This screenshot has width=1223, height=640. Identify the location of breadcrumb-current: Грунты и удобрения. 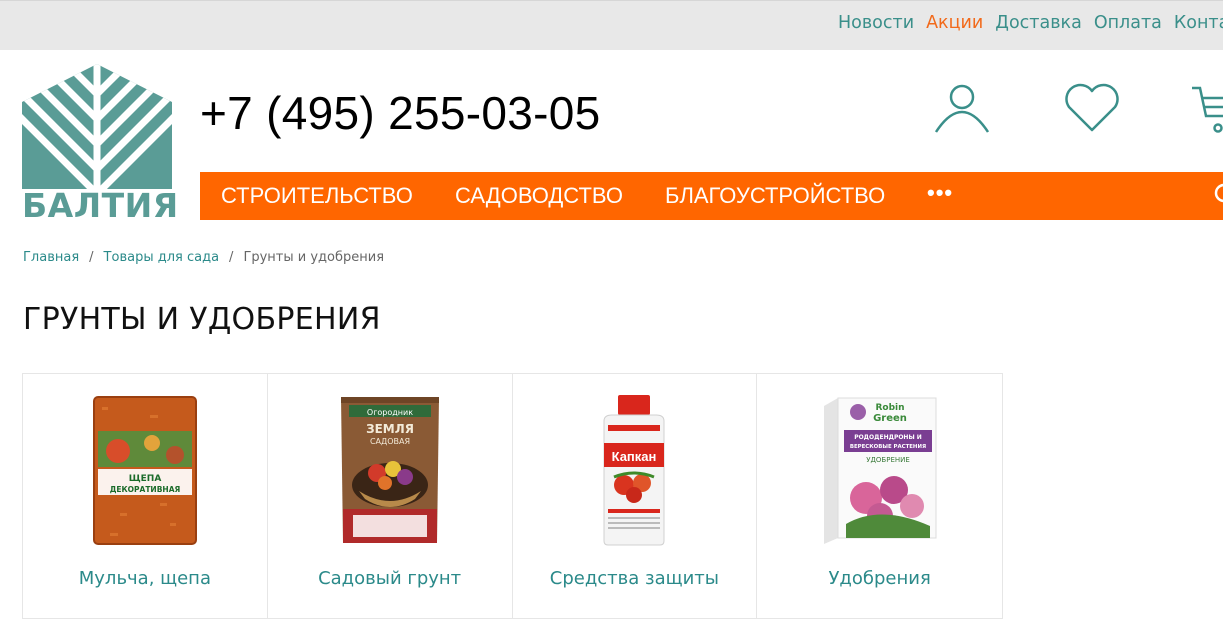
(314, 257).